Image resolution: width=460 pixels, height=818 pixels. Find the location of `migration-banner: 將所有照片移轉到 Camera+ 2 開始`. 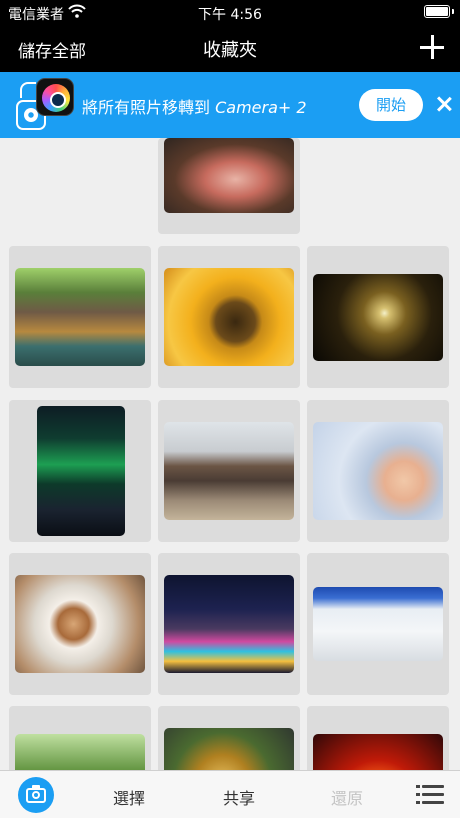

migration-banner: 將所有照片移轉到 Camera+ 2 開始 is located at coordinates (230, 105).